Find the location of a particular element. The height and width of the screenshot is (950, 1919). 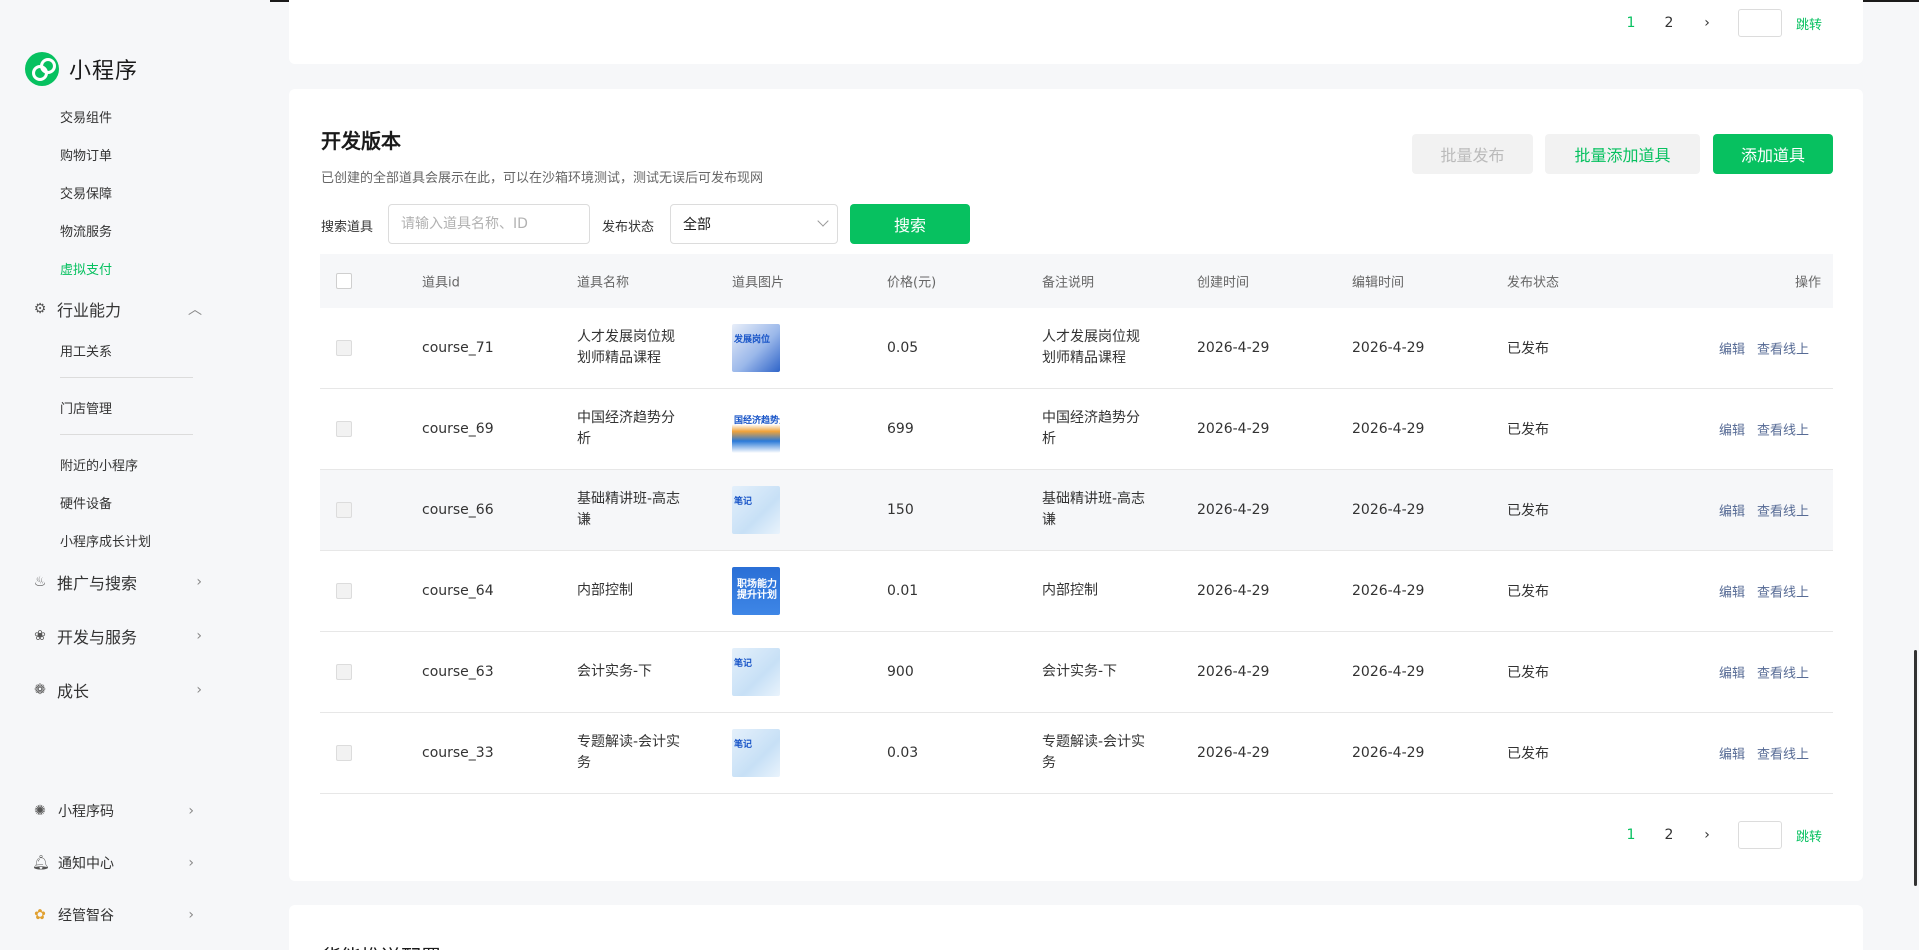

sidebar-bottom-qrcode: ✺ 小程序码 › is located at coordinates (113, 811).